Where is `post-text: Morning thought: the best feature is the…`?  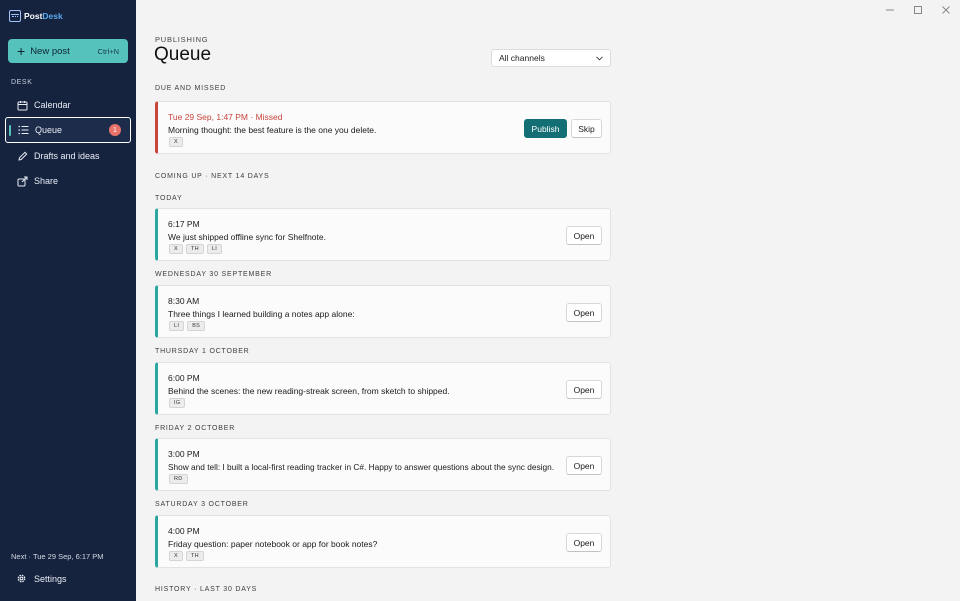 post-text: Morning thought: the best feature is the… is located at coordinates (272, 130).